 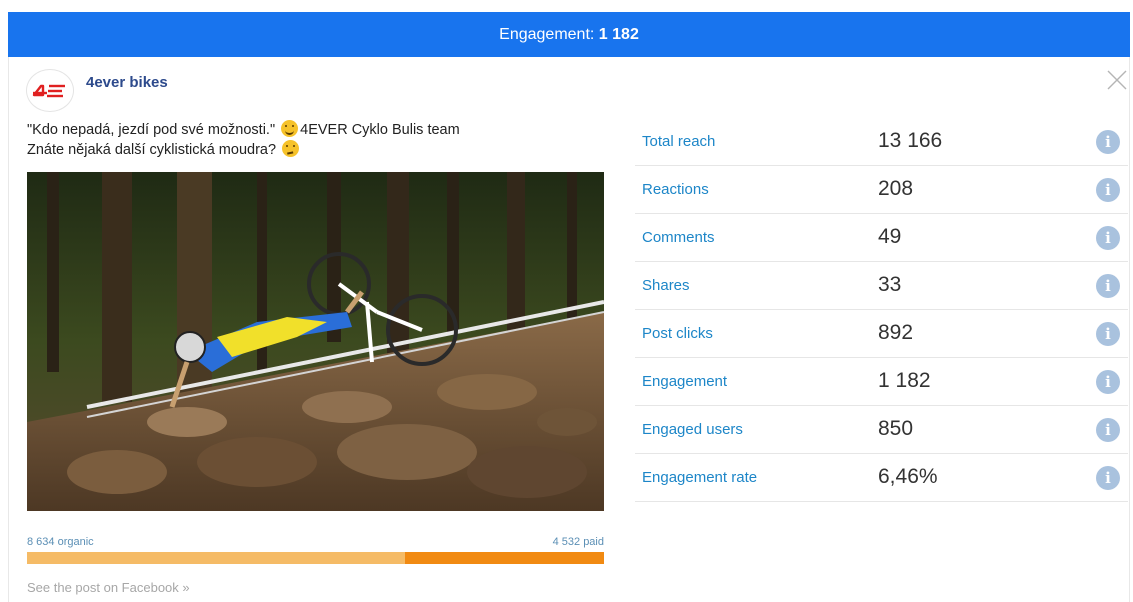 I want to click on paid-reach-label: 4 532 paid, so click(x=578, y=542).